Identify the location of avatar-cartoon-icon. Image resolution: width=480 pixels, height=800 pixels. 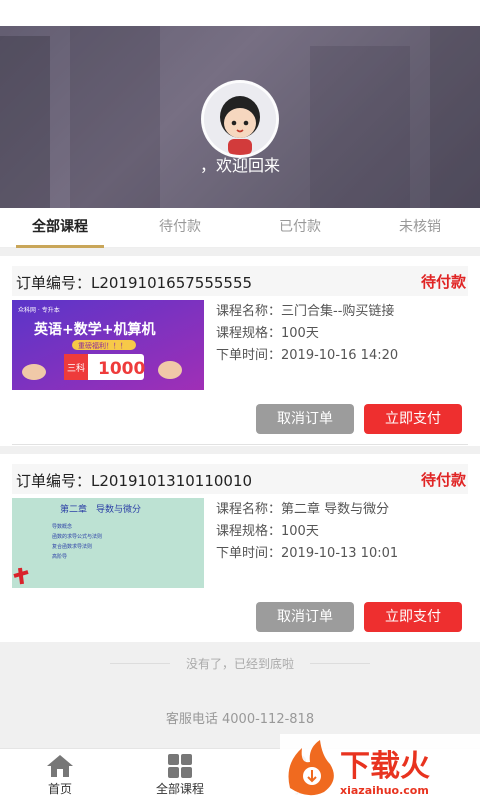
(240, 119).